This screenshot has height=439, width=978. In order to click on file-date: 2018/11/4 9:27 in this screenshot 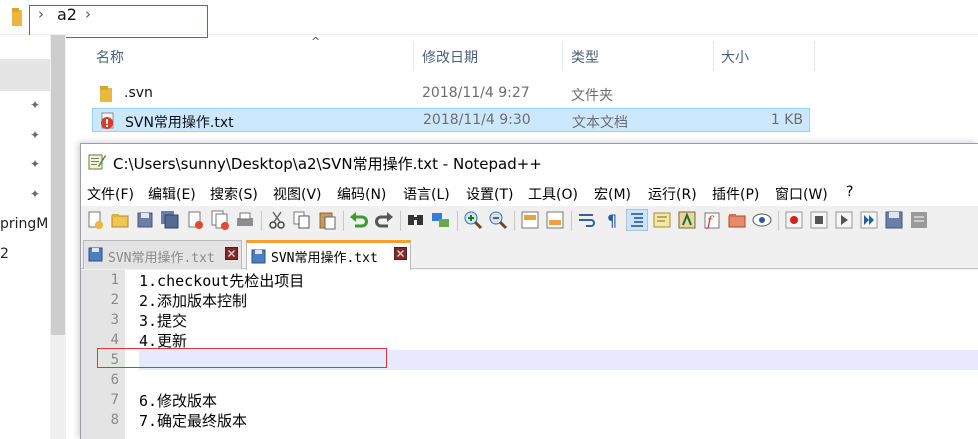, I will do `click(476, 93)`.